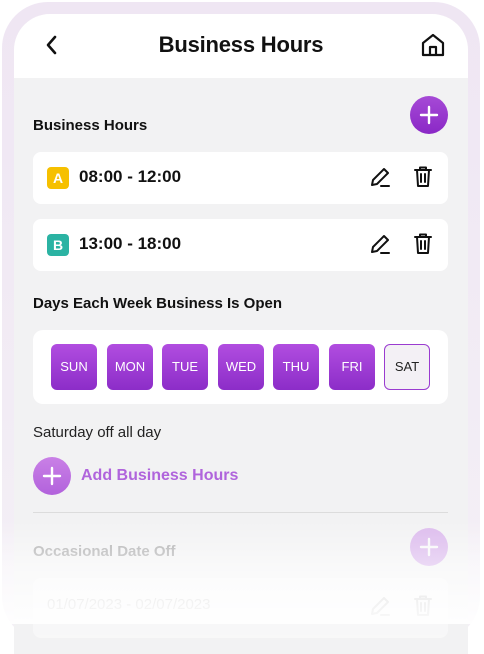 The width and height of the screenshot is (484, 654). Describe the element at coordinates (130, 367) in the screenshot. I see `day-toggle-mon: MON` at that location.